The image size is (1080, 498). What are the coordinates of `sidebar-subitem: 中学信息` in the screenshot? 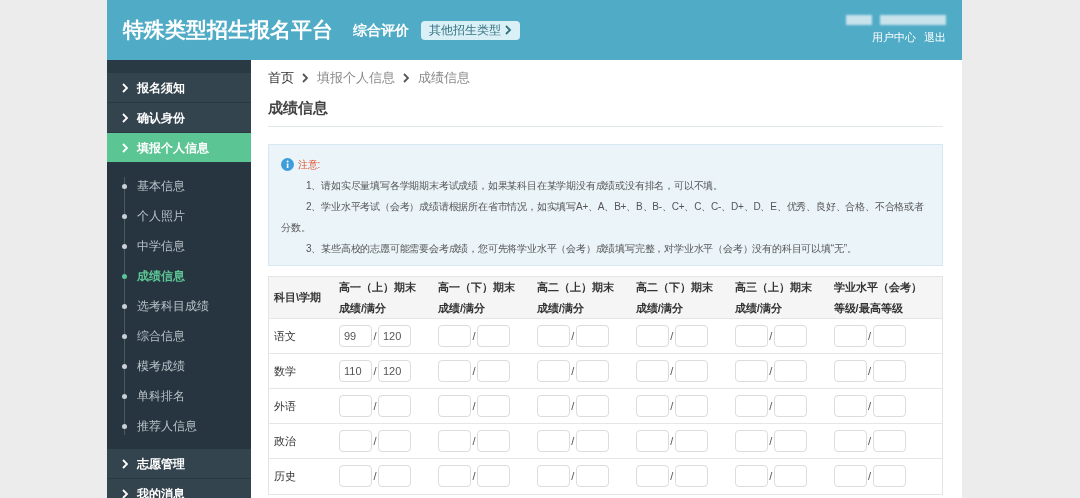 It's located at (179, 246).